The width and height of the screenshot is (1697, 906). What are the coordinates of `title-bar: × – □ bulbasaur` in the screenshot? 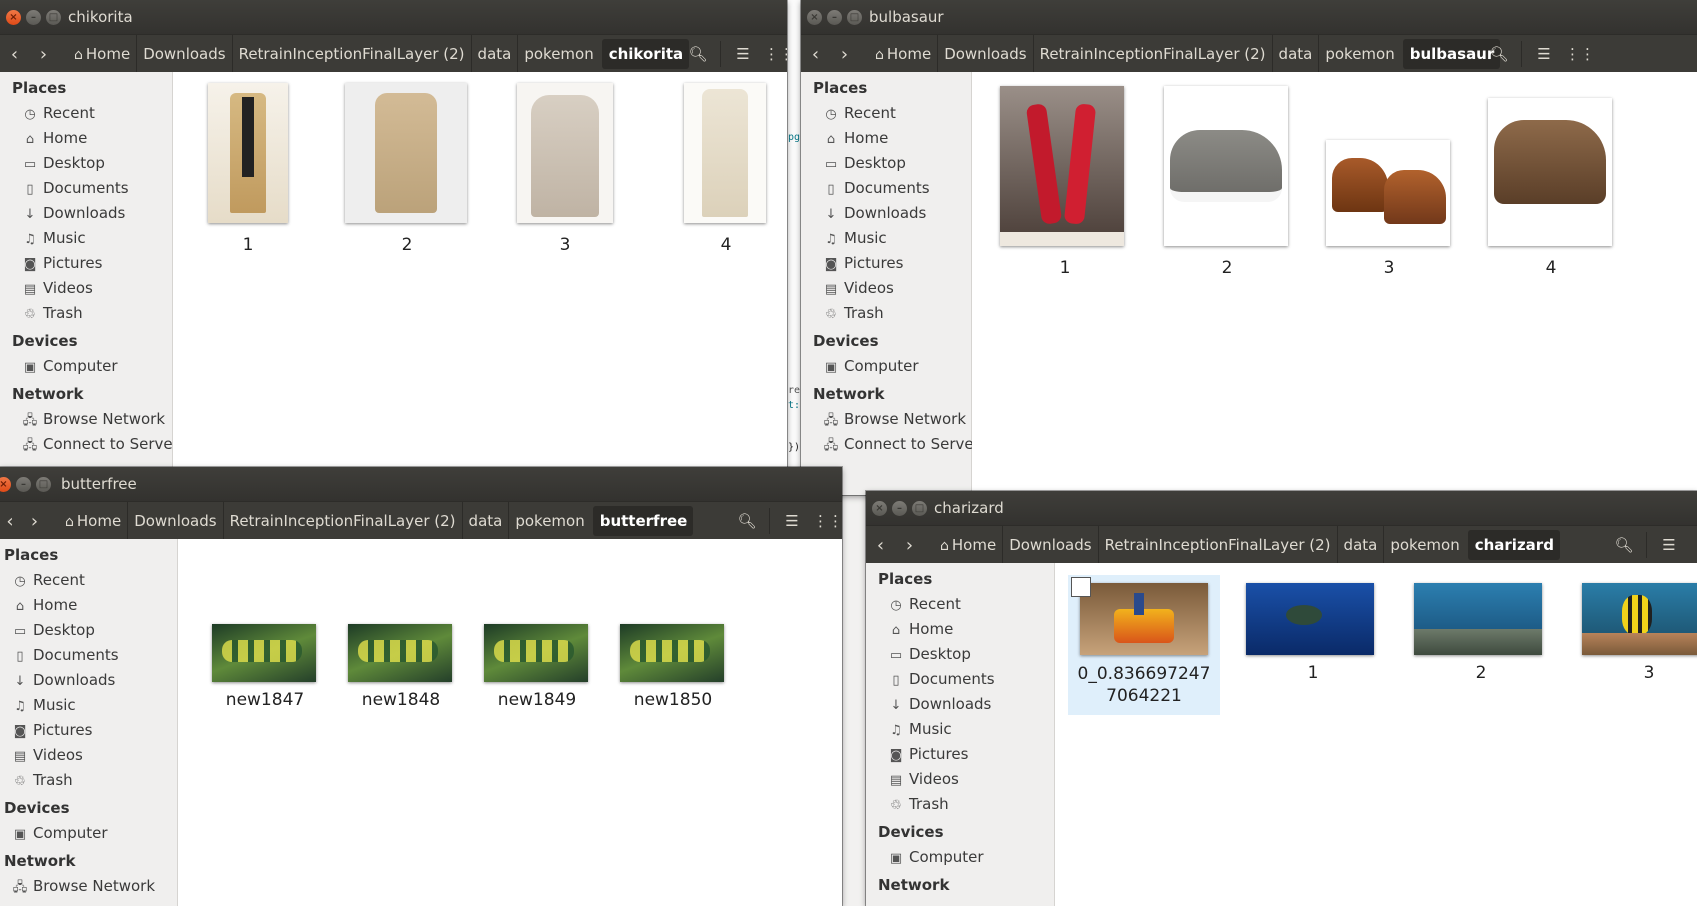 It's located at (1249, 17).